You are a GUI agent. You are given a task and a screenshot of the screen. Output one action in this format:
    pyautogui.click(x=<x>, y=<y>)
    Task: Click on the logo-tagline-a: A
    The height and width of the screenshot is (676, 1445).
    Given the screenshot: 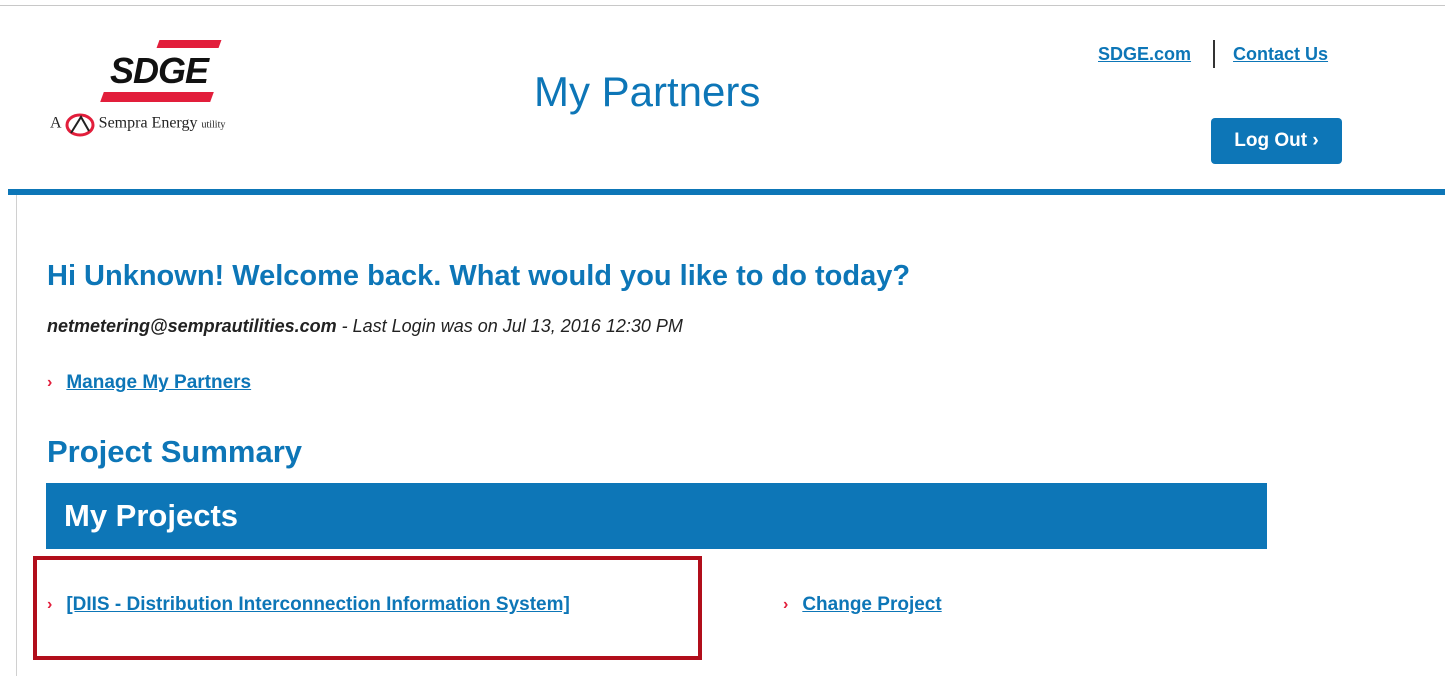 What is the action you would take?
    pyautogui.click(x=55, y=123)
    